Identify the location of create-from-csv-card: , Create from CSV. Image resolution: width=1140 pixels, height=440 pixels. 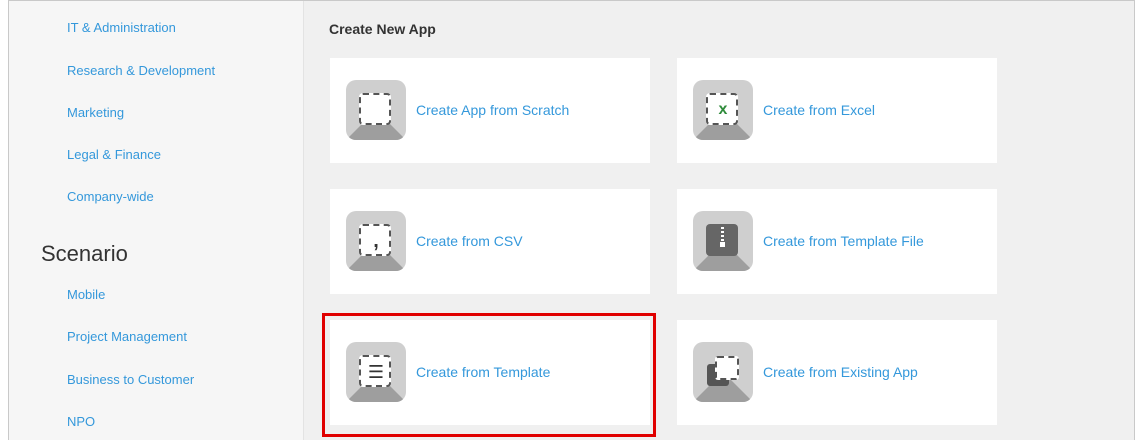
(490, 241).